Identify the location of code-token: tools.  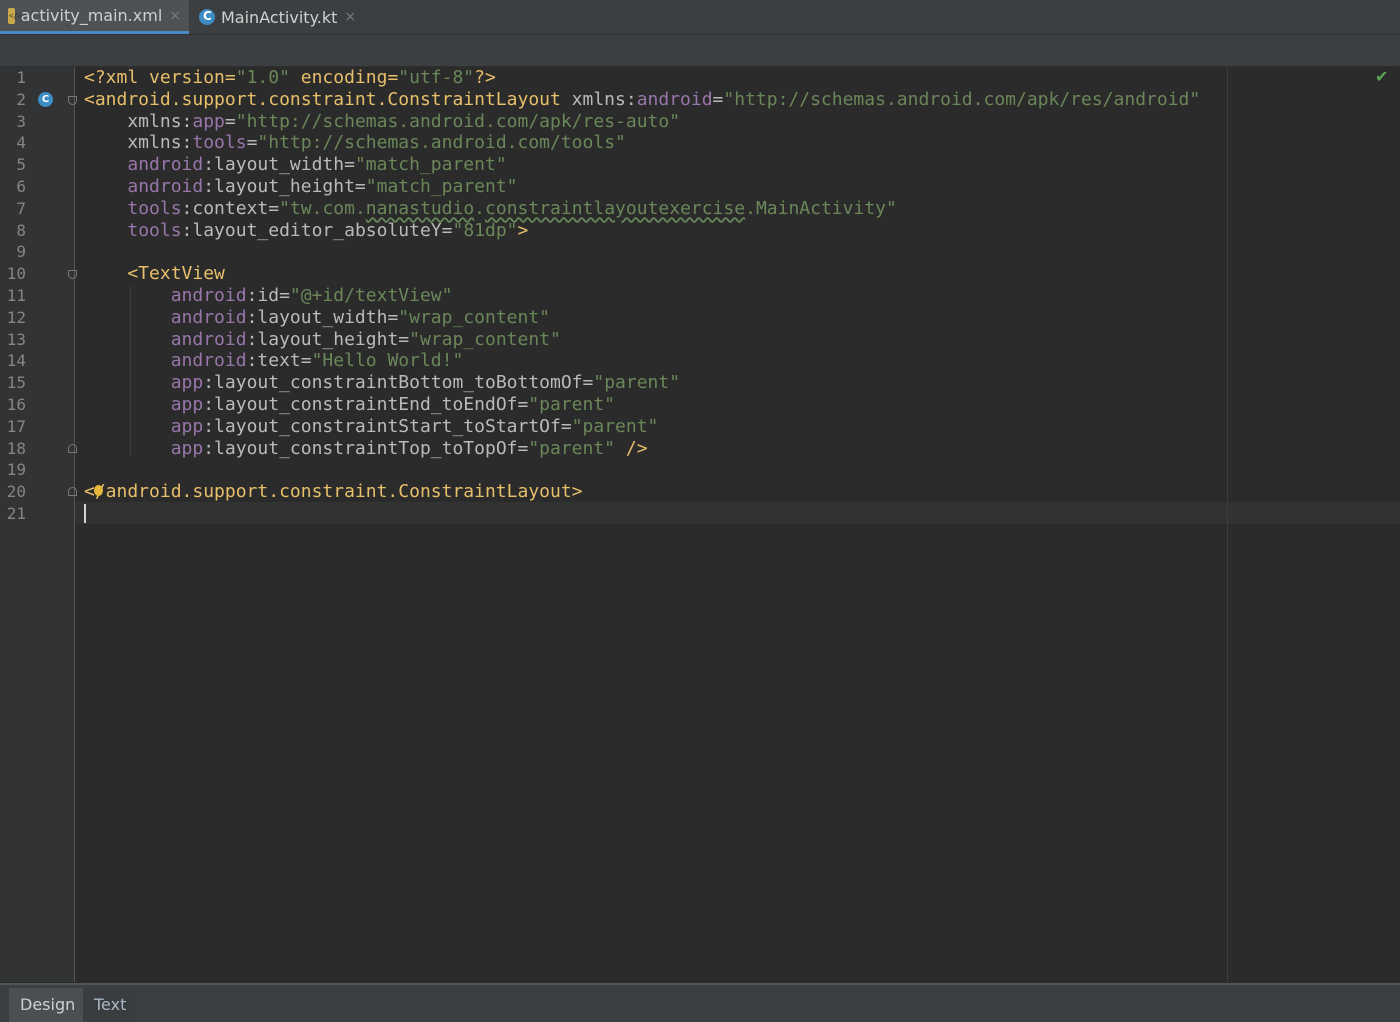
(154, 208).